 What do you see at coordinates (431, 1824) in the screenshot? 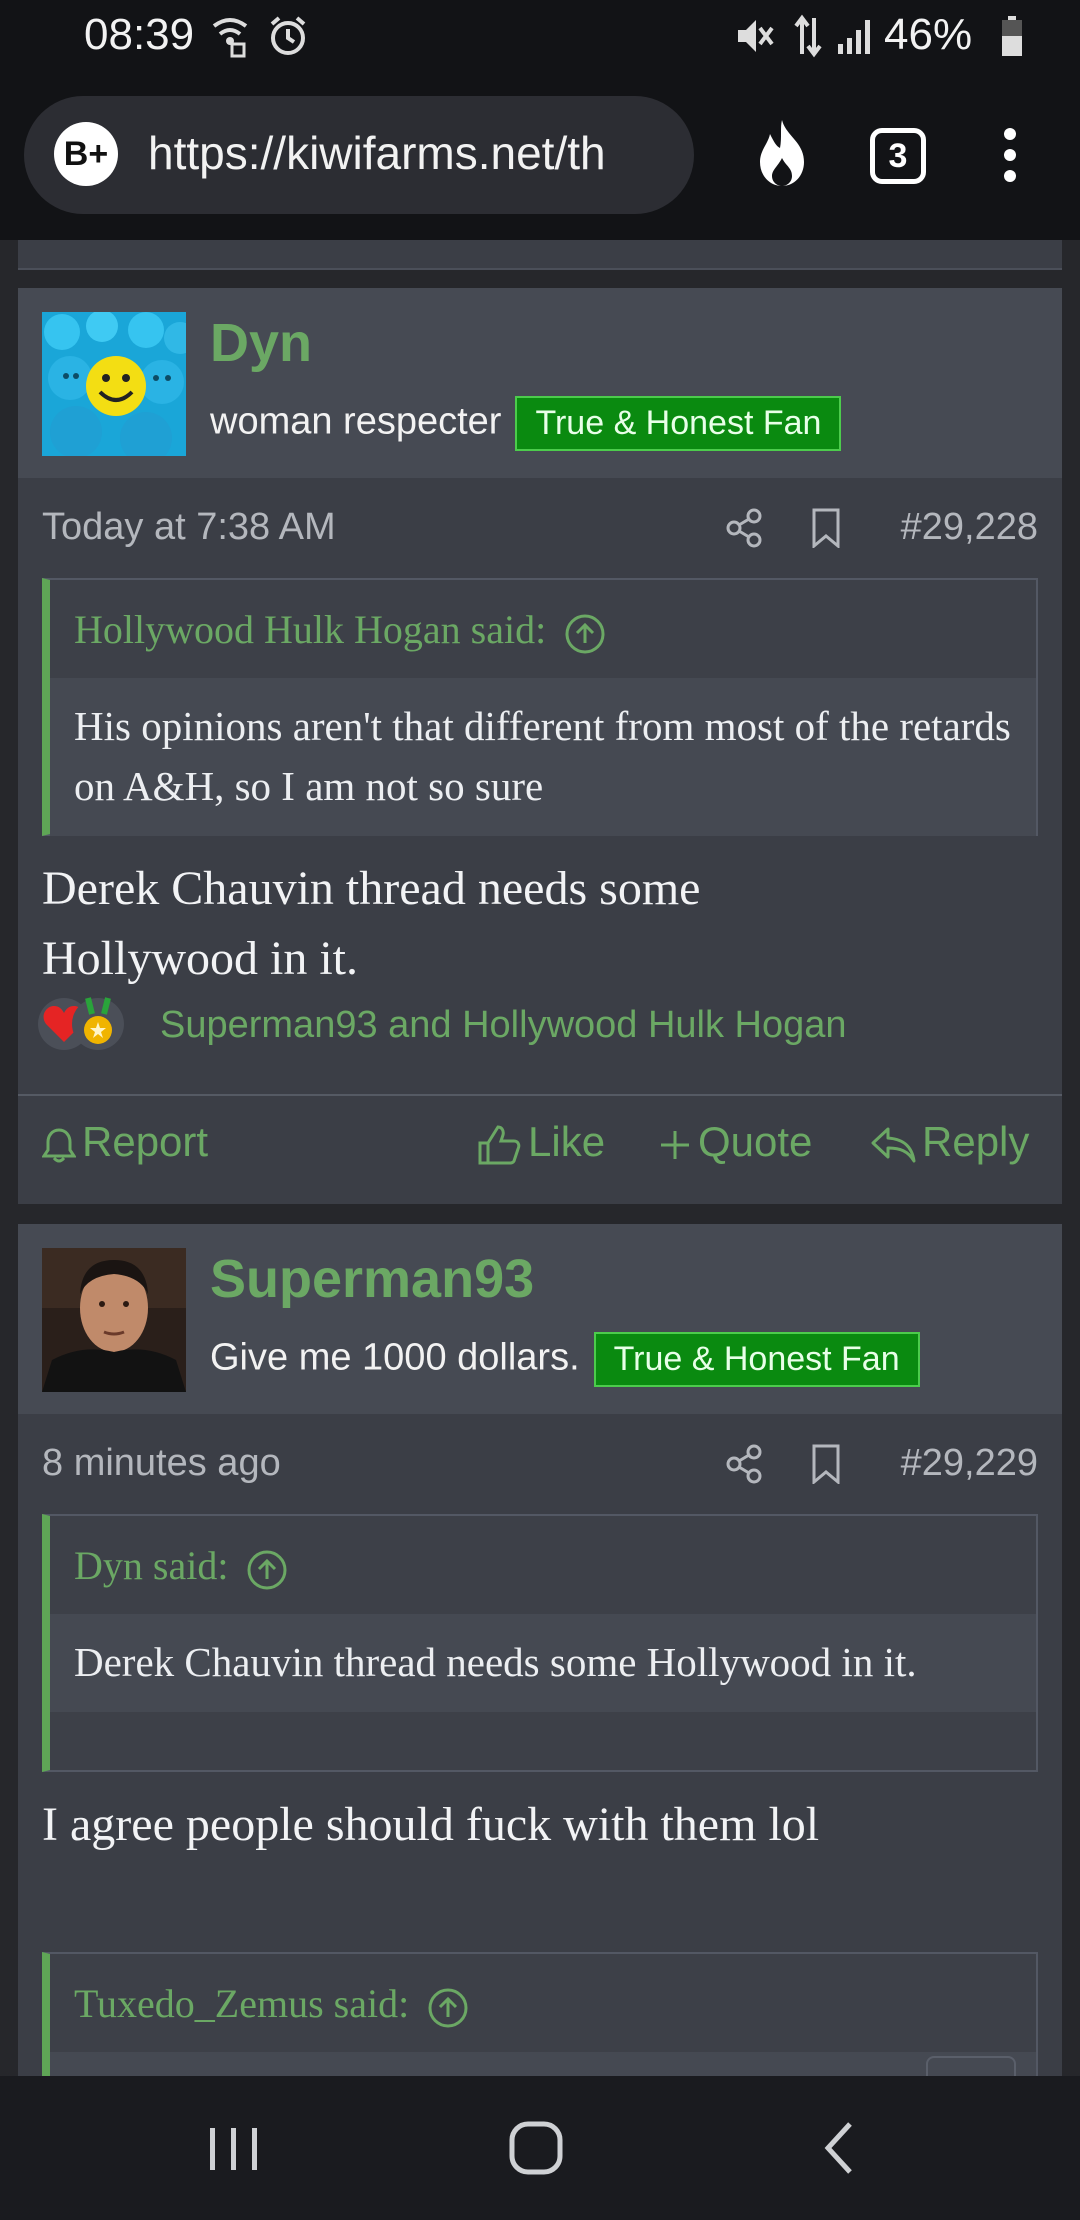
I see `post-body: I agree people should fuck with them lol` at bounding box center [431, 1824].